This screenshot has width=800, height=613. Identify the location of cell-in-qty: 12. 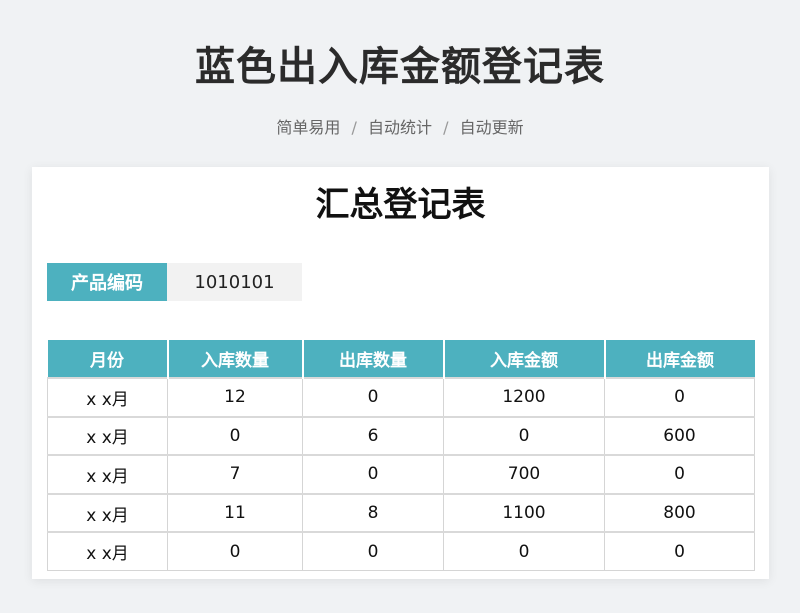
(235, 397).